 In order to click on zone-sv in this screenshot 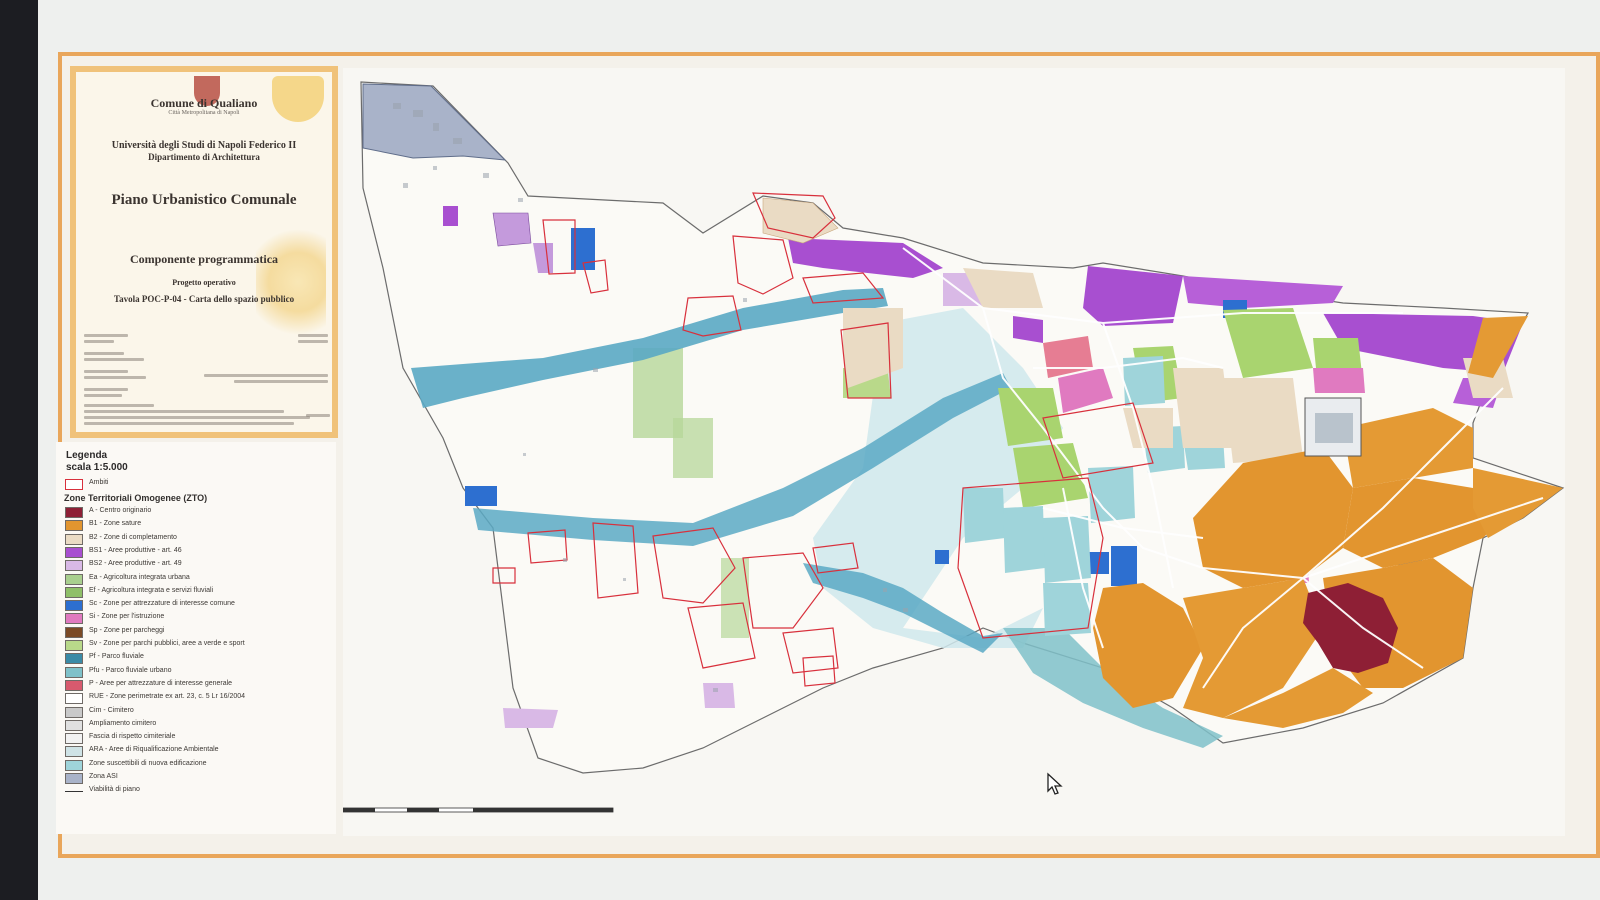, I will do `click(1030, 417)`.